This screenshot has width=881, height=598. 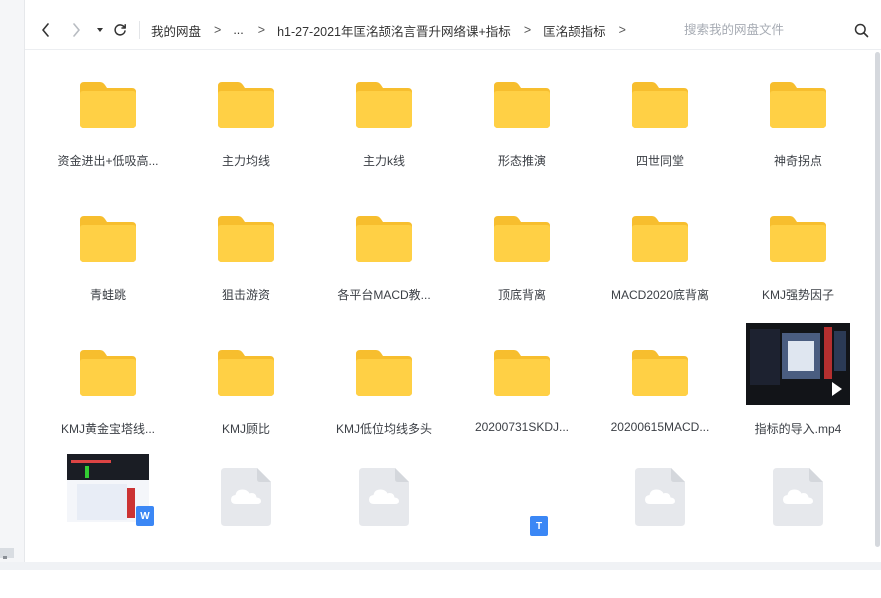 I want to click on file-name: 主力均线, so click(x=245, y=161).